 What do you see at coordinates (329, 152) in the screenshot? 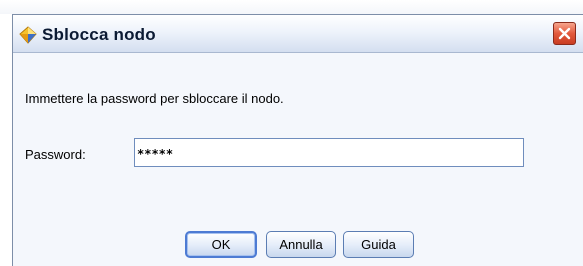
I see `password-input` at bounding box center [329, 152].